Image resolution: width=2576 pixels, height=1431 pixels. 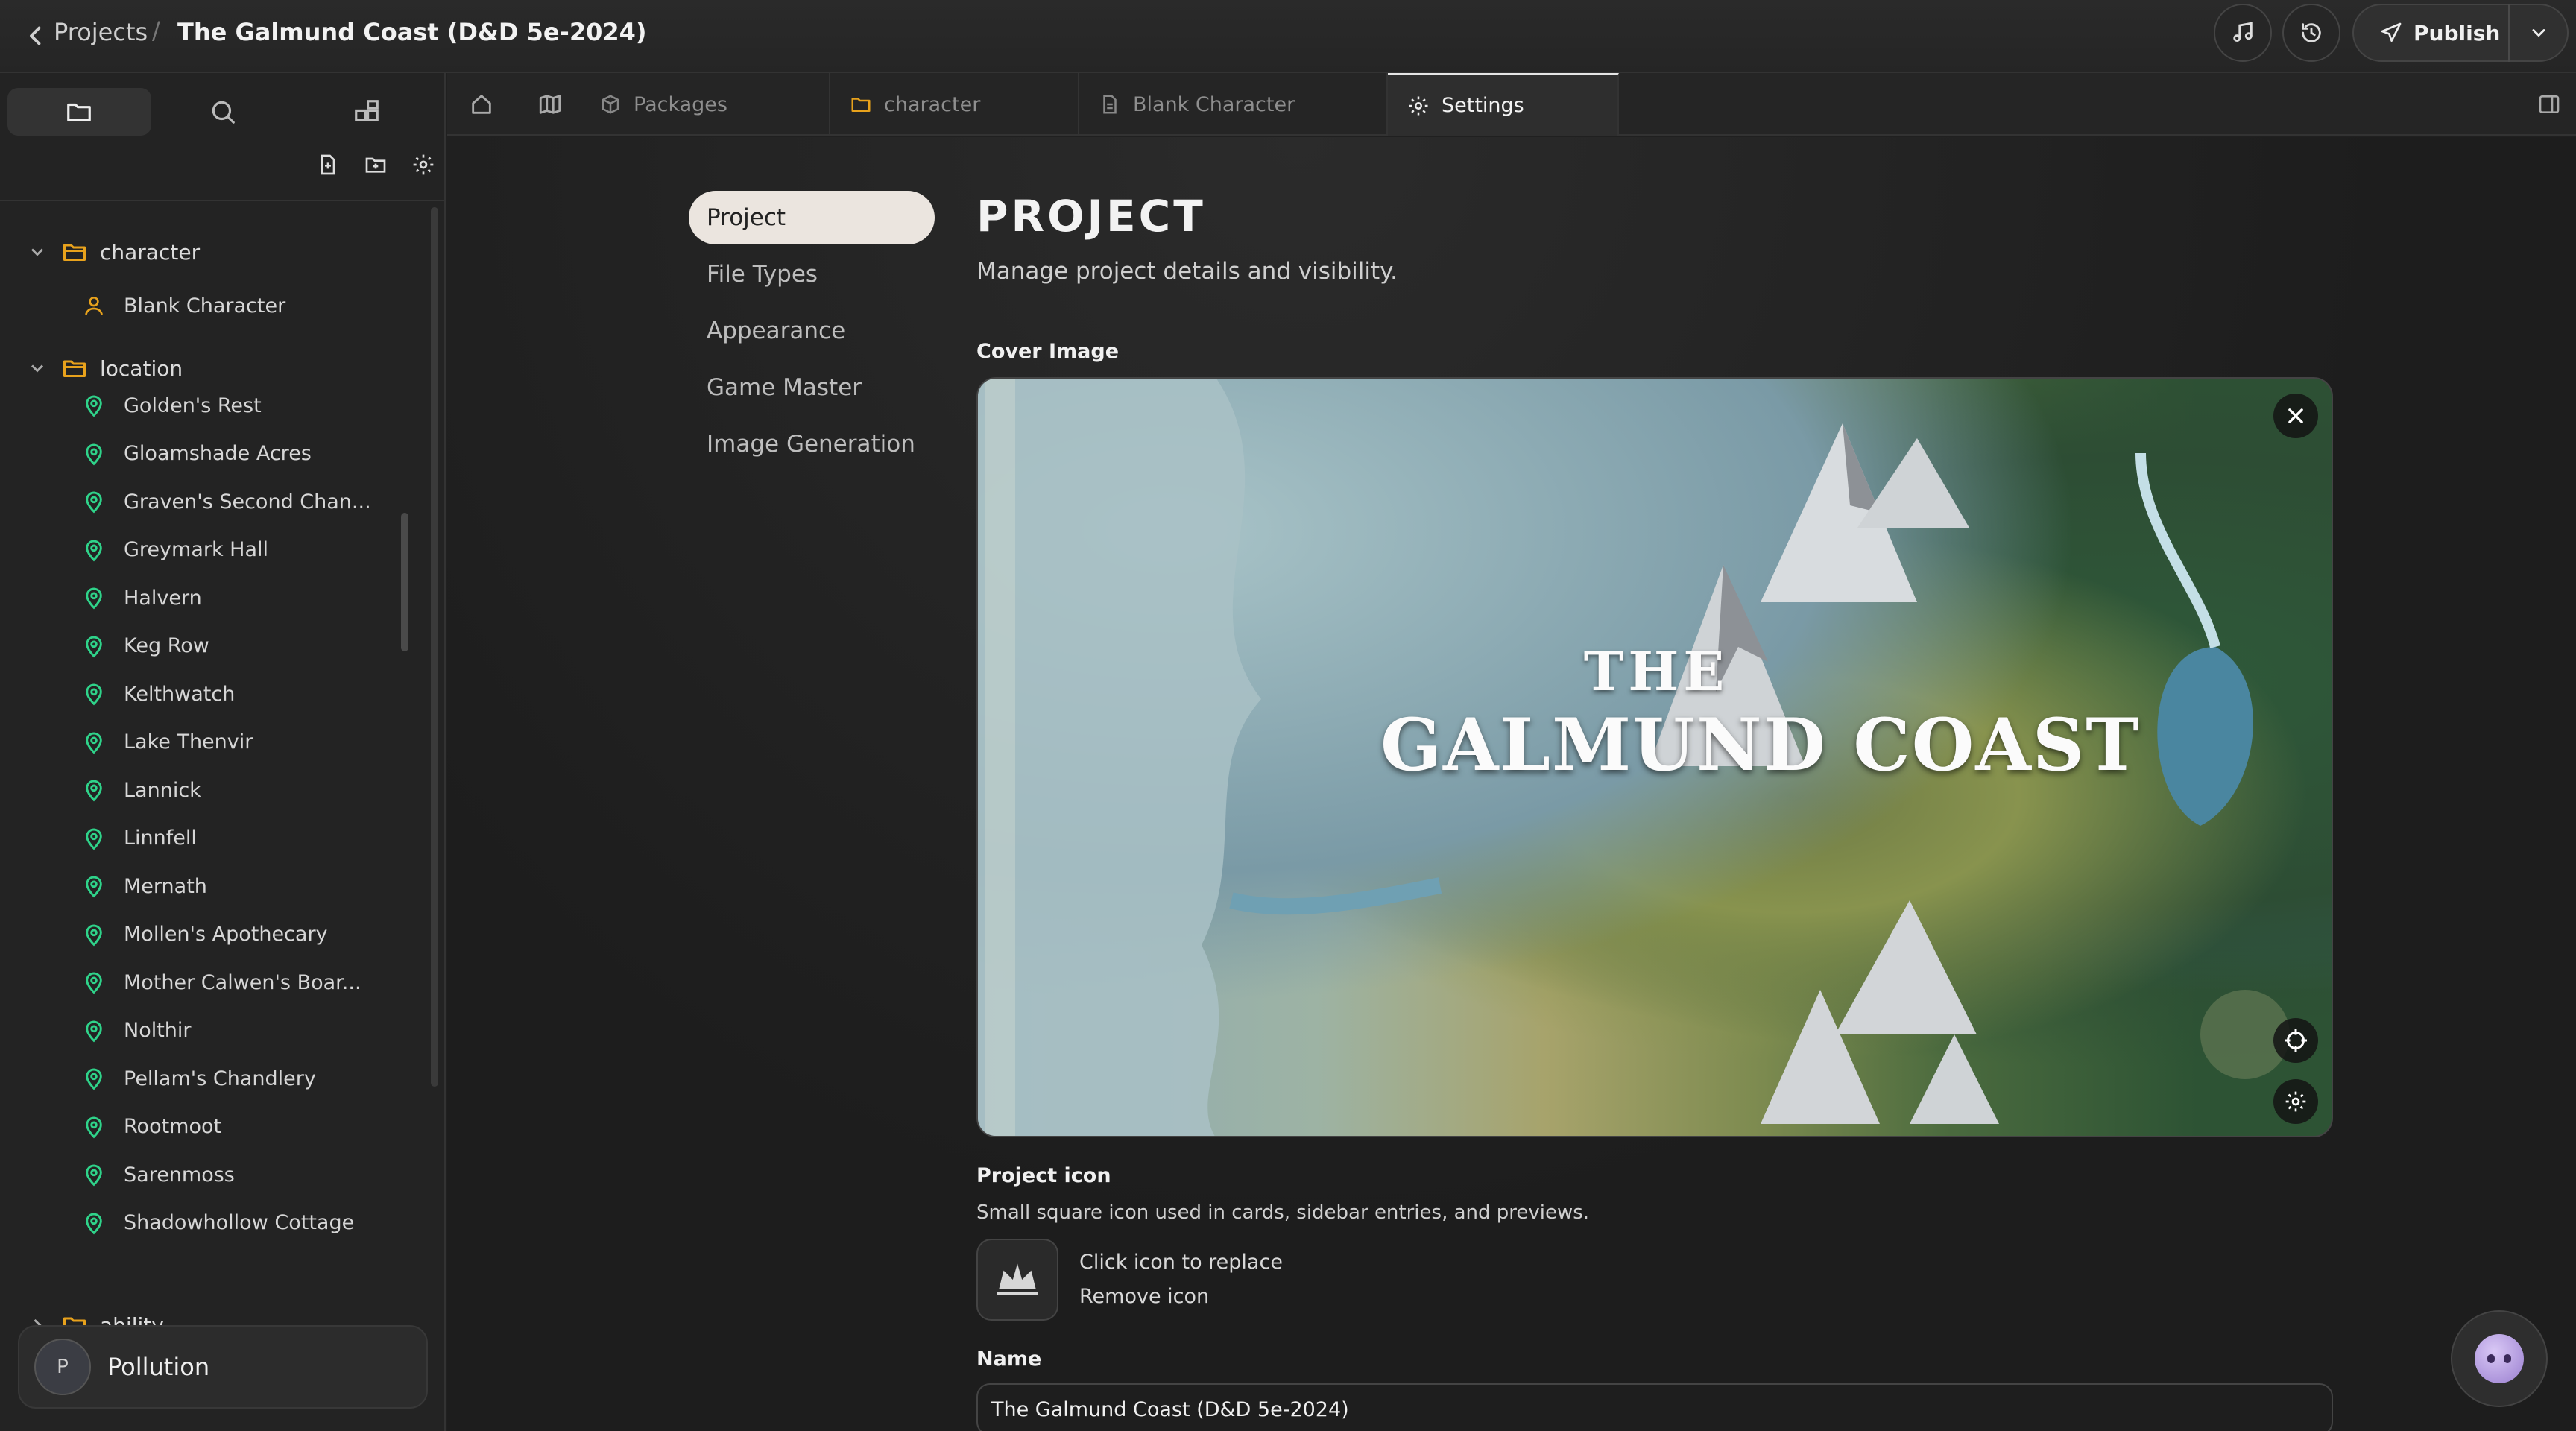 I want to click on folder-icon, so click(x=861, y=105).